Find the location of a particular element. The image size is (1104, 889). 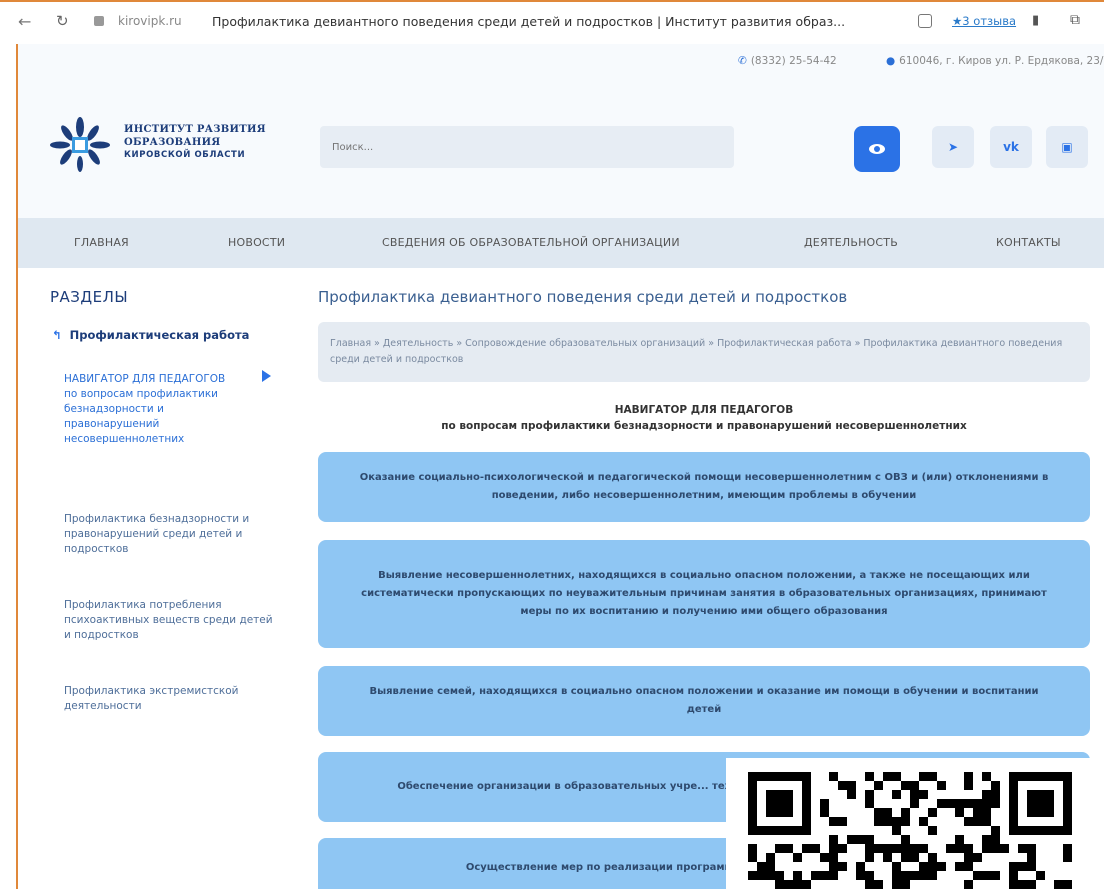

reload-icon: ↻ is located at coordinates (62, 21).